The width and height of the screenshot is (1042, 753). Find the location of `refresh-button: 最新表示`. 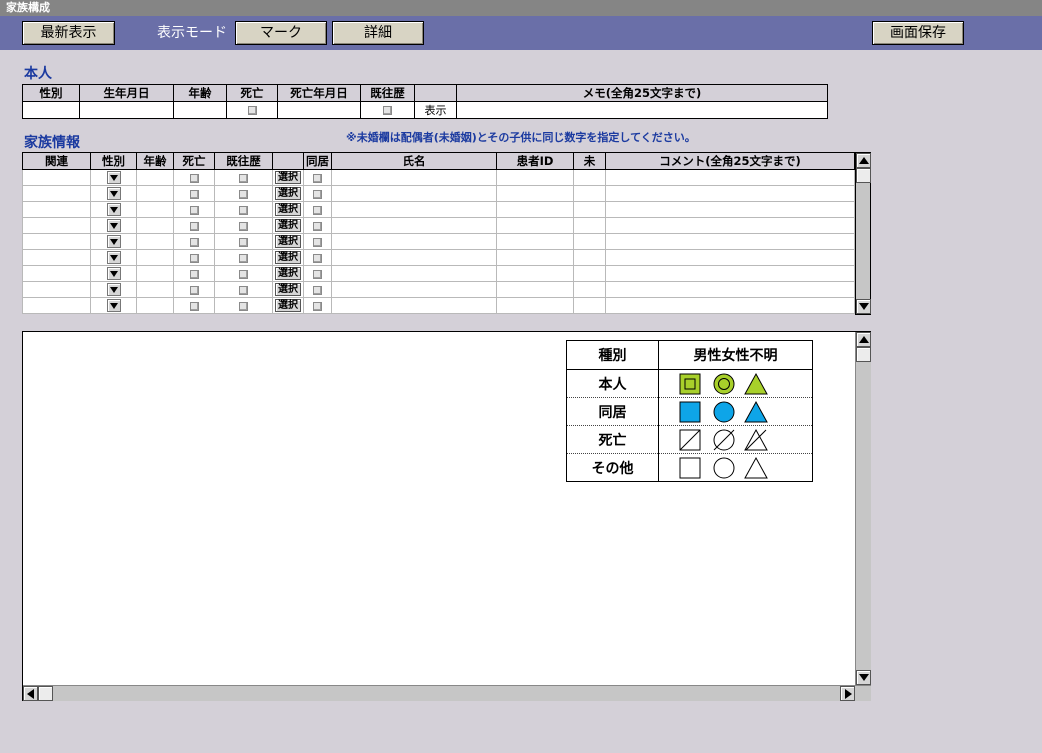

refresh-button: 最新表示 is located at coordinates (68, 33).